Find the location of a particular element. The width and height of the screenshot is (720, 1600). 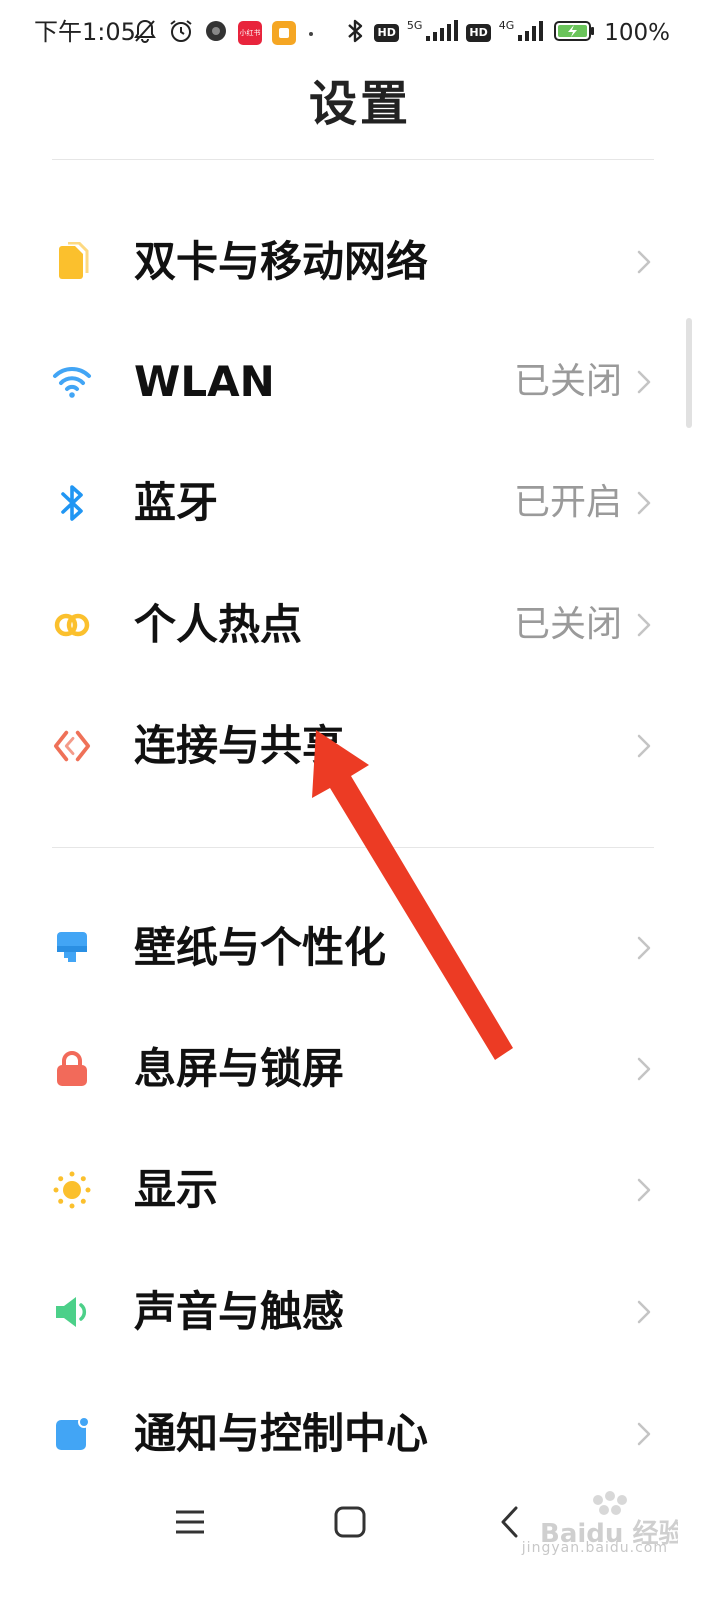

status-bar: 下午1:05 小红书 HD 5G HD 4G 100% is located at coordinates (360, 32).